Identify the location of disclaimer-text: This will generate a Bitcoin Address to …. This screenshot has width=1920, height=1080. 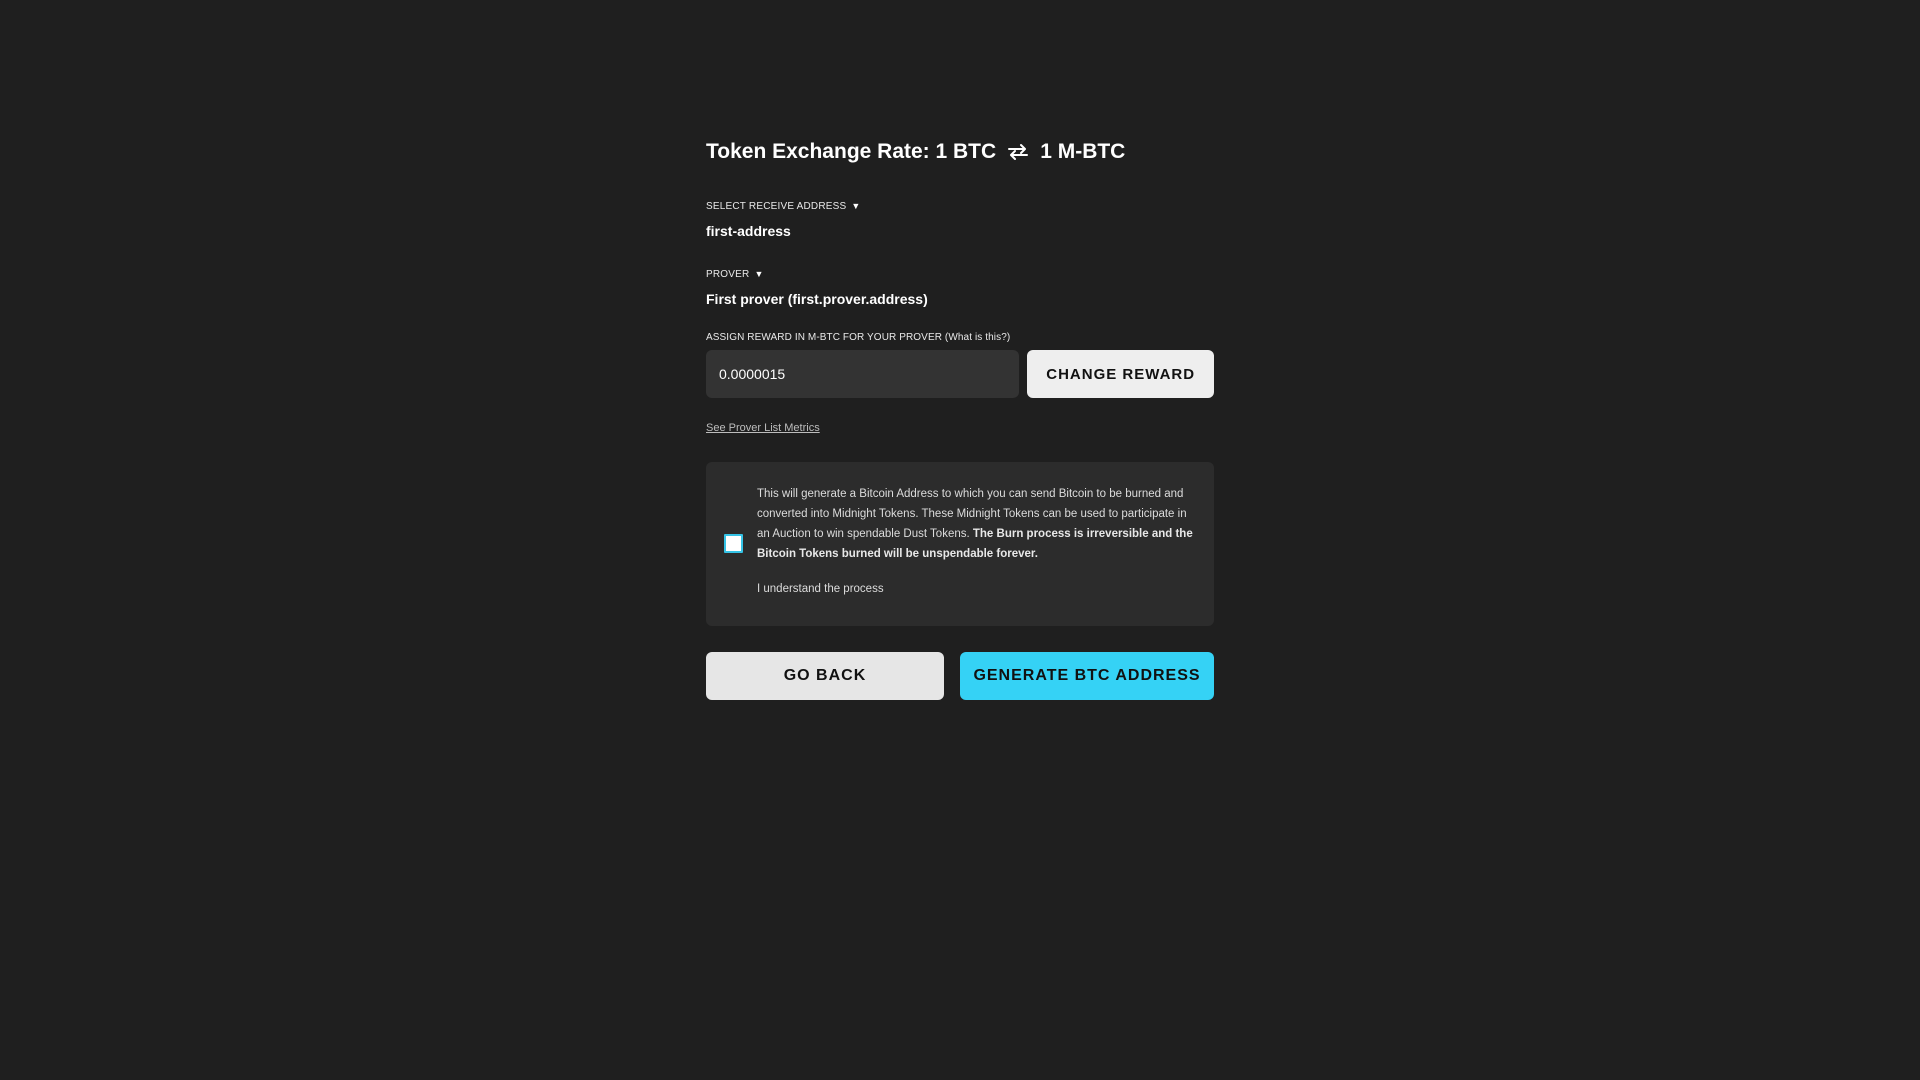
(977, 524).